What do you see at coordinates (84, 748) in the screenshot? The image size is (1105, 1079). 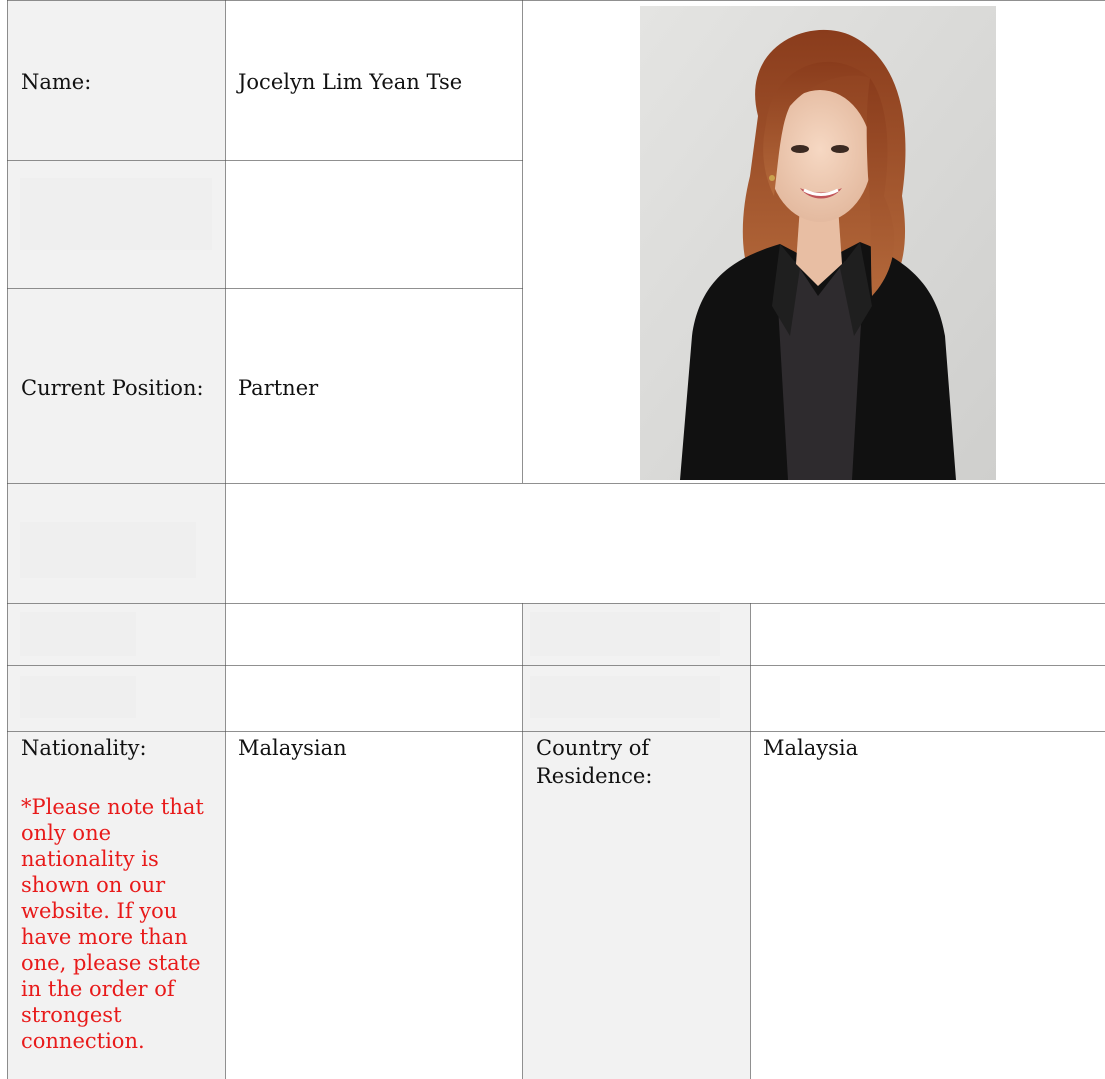 I see `nationality-label: Nationality:` at bounding box center [84, 748].